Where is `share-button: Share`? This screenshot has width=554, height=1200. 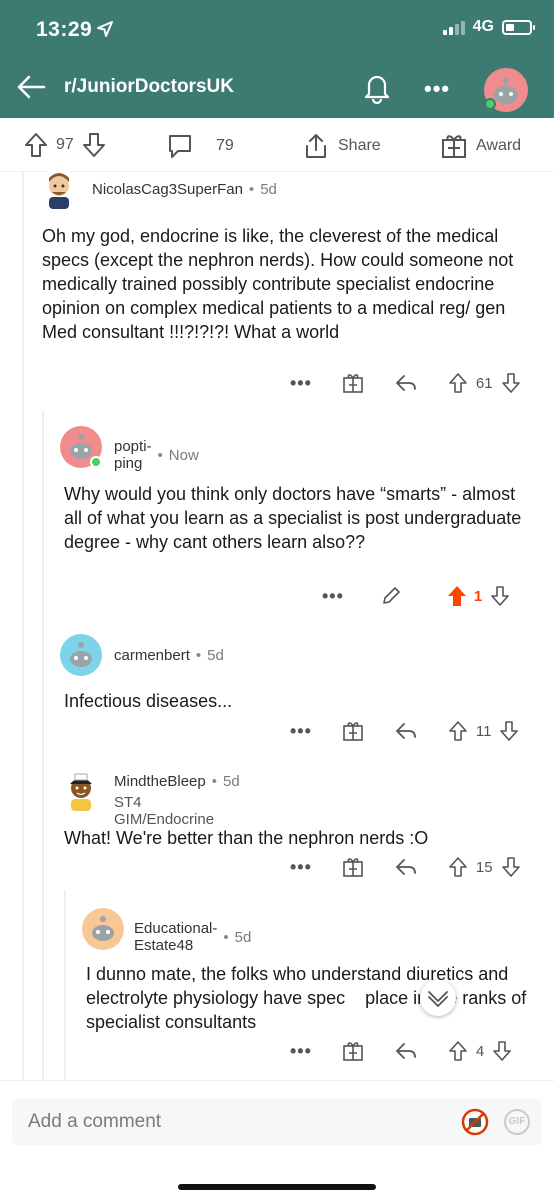
share-button: Share is located at coordinates (341, 146).